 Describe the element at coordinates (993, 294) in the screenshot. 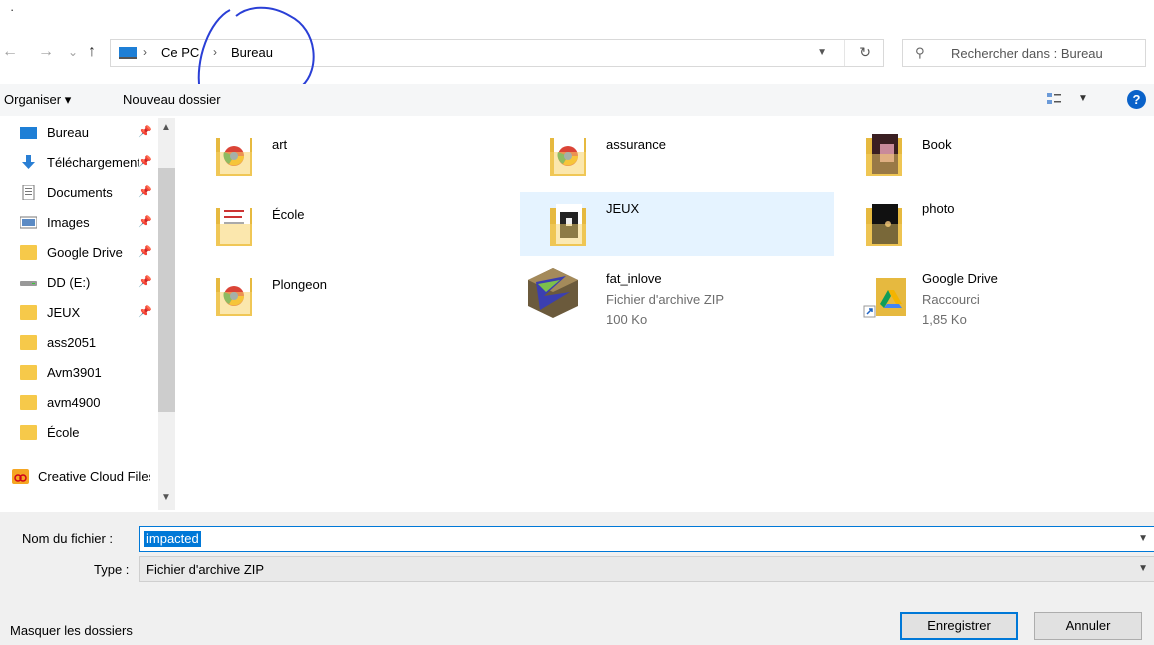

I see `file-item-google-drive-shortcut: Google Drive Raccourci 1,85 Ko` at that location.